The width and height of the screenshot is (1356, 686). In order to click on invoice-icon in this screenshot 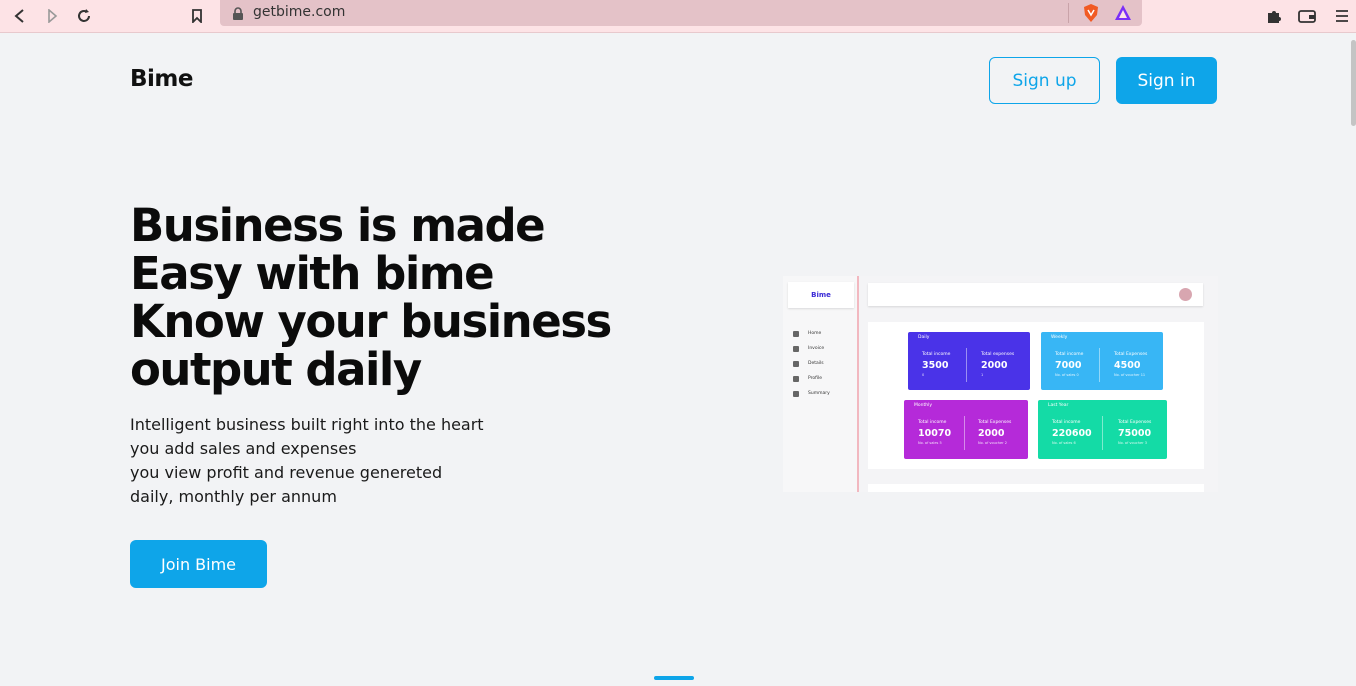, I will do `click(796, 348)`.